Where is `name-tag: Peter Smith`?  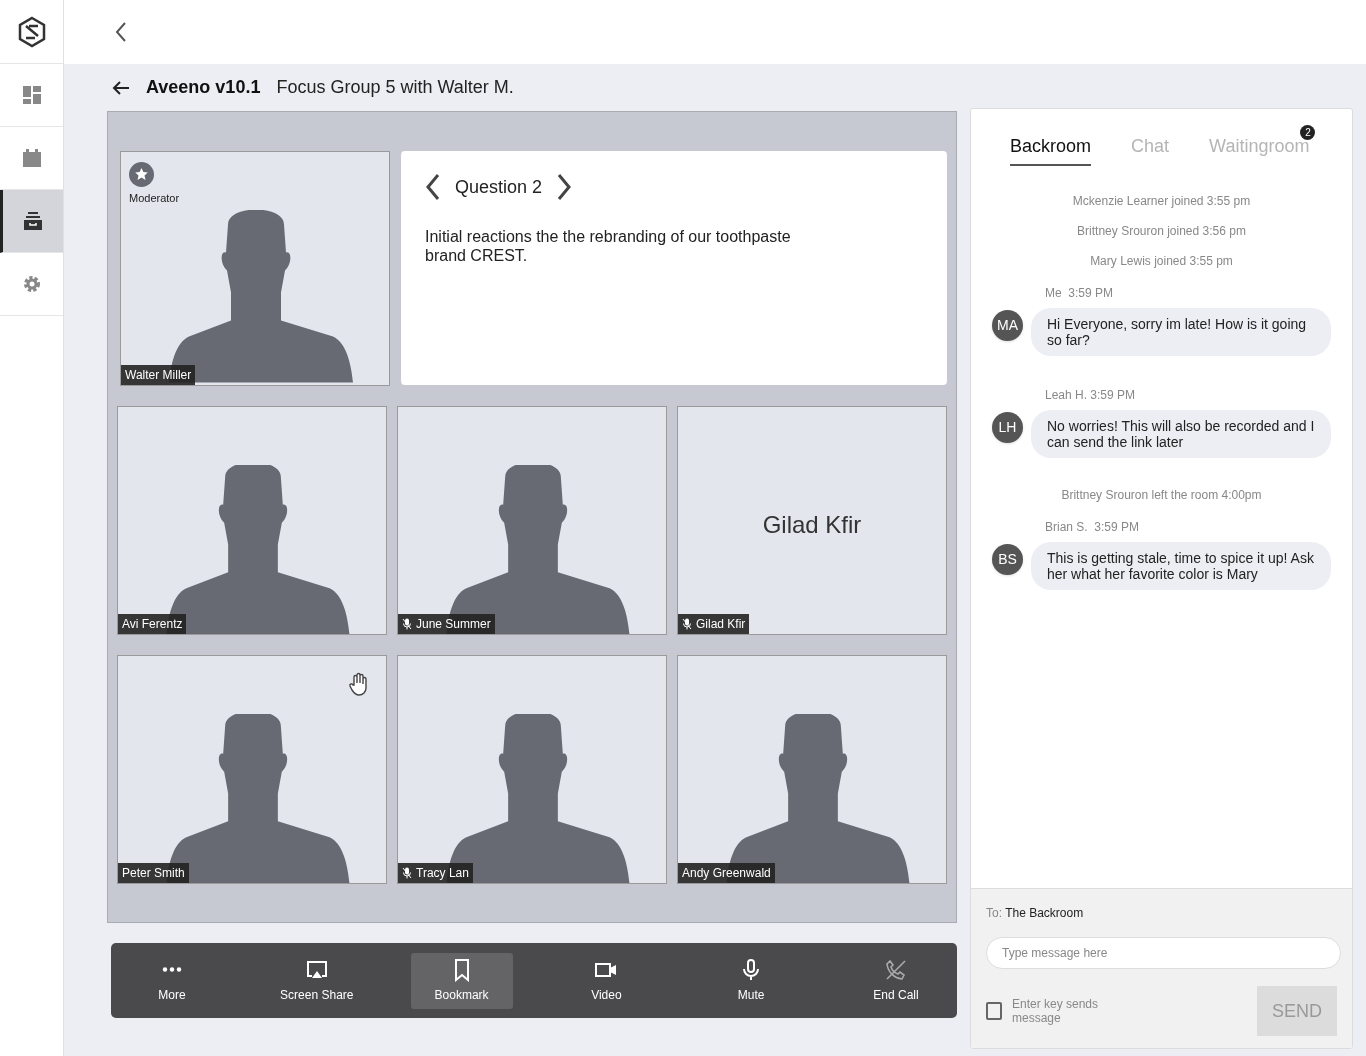 name-tag: Peter Smith is located at coordinates (153, 873).